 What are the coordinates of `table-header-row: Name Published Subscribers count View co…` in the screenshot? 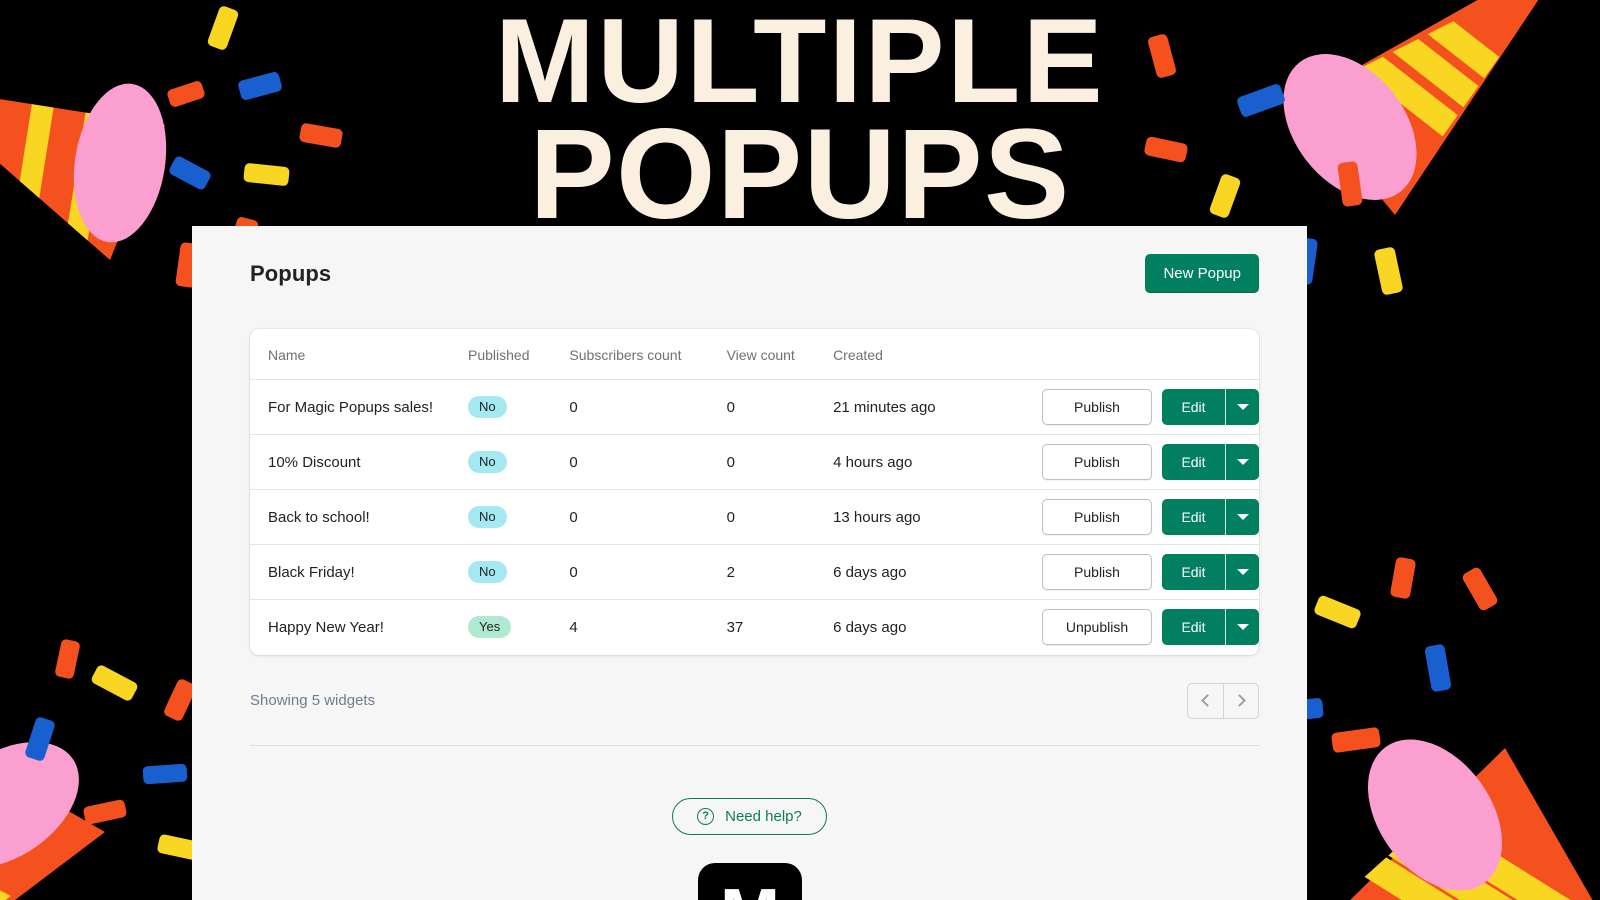 It's located at (754, 354).